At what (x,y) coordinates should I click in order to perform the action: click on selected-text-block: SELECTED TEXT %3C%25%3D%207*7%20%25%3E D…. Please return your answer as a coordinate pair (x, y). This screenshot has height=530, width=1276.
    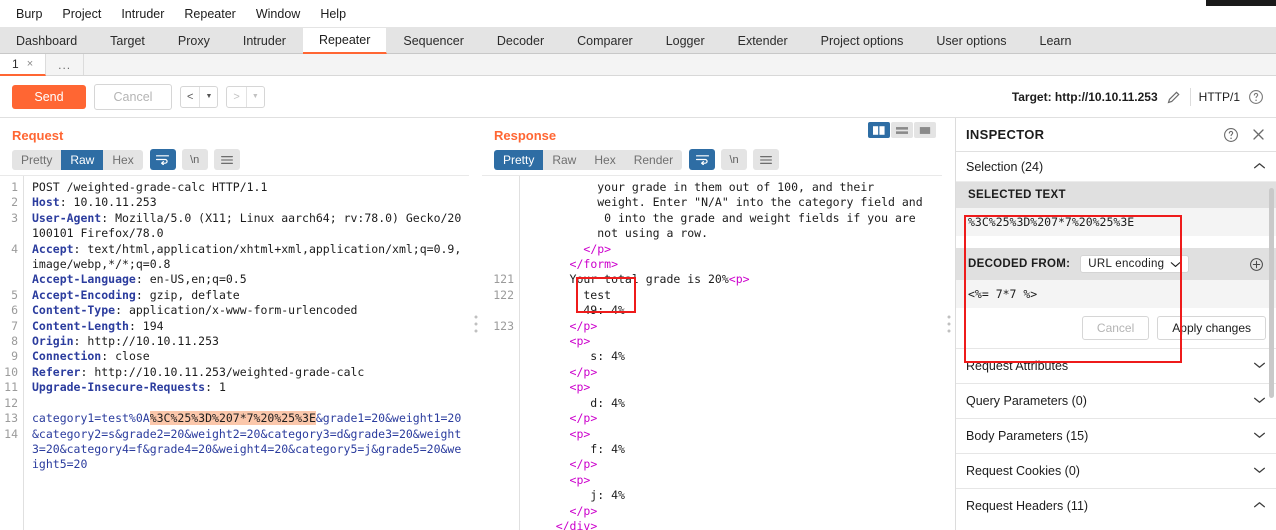
    Looking at the image, I should click on (1116, 245).